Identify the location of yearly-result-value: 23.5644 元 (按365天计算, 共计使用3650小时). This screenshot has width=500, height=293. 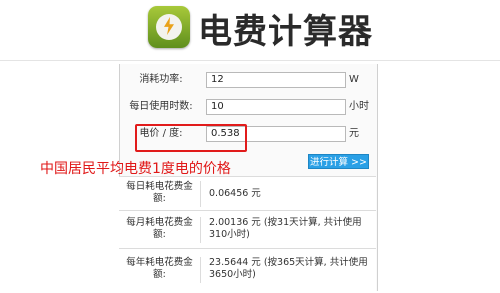
(288, 268).